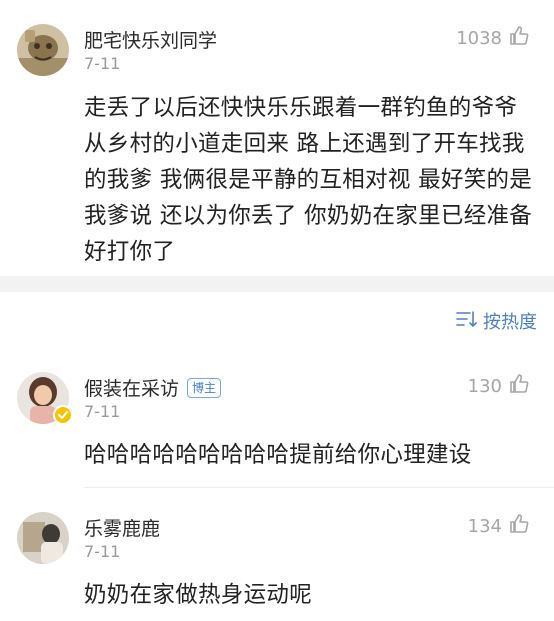 The width and height of the screenshot is (554, 621). I want to click on like-count: 130, so click(484, 386).